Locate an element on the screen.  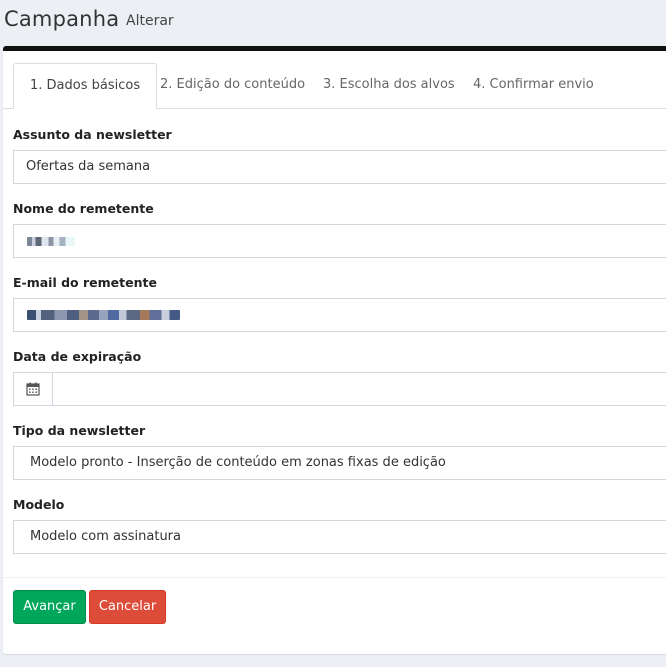
newsletter-type-label: Tipo da newsletter is located at coordinates (79, 430).